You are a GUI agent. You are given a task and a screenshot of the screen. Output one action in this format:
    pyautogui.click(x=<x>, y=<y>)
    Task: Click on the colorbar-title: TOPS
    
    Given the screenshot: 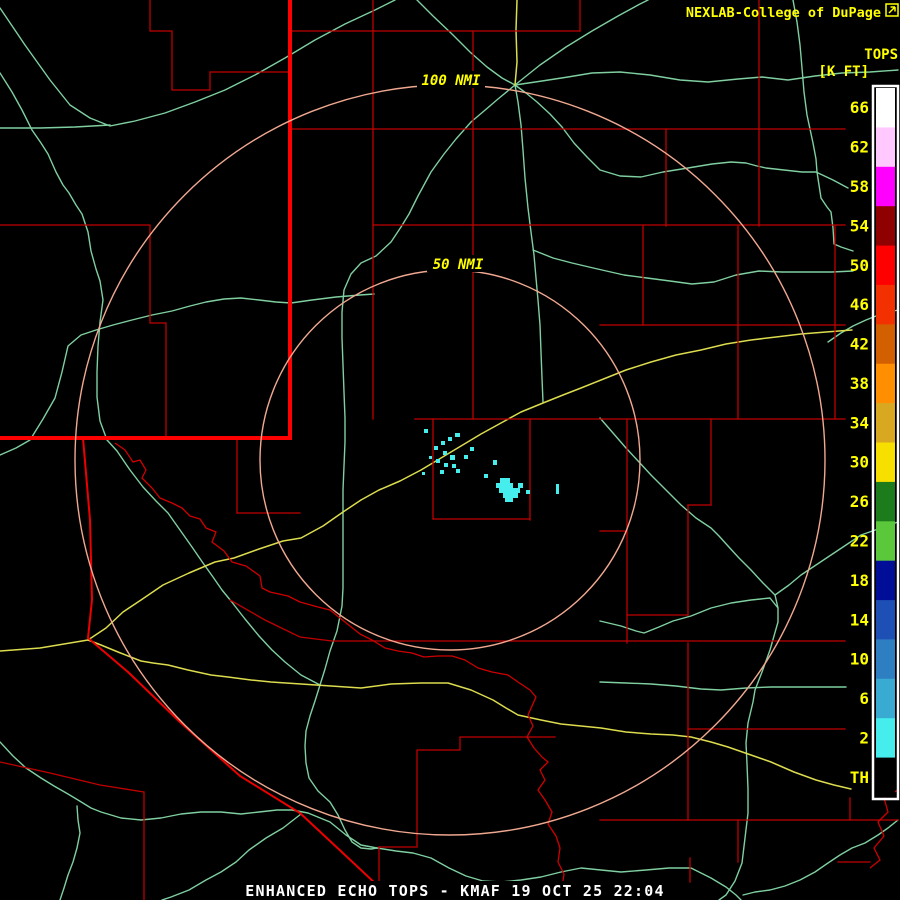 What is the action you would take?
    pyautogui.click(x=881, y=55)
    